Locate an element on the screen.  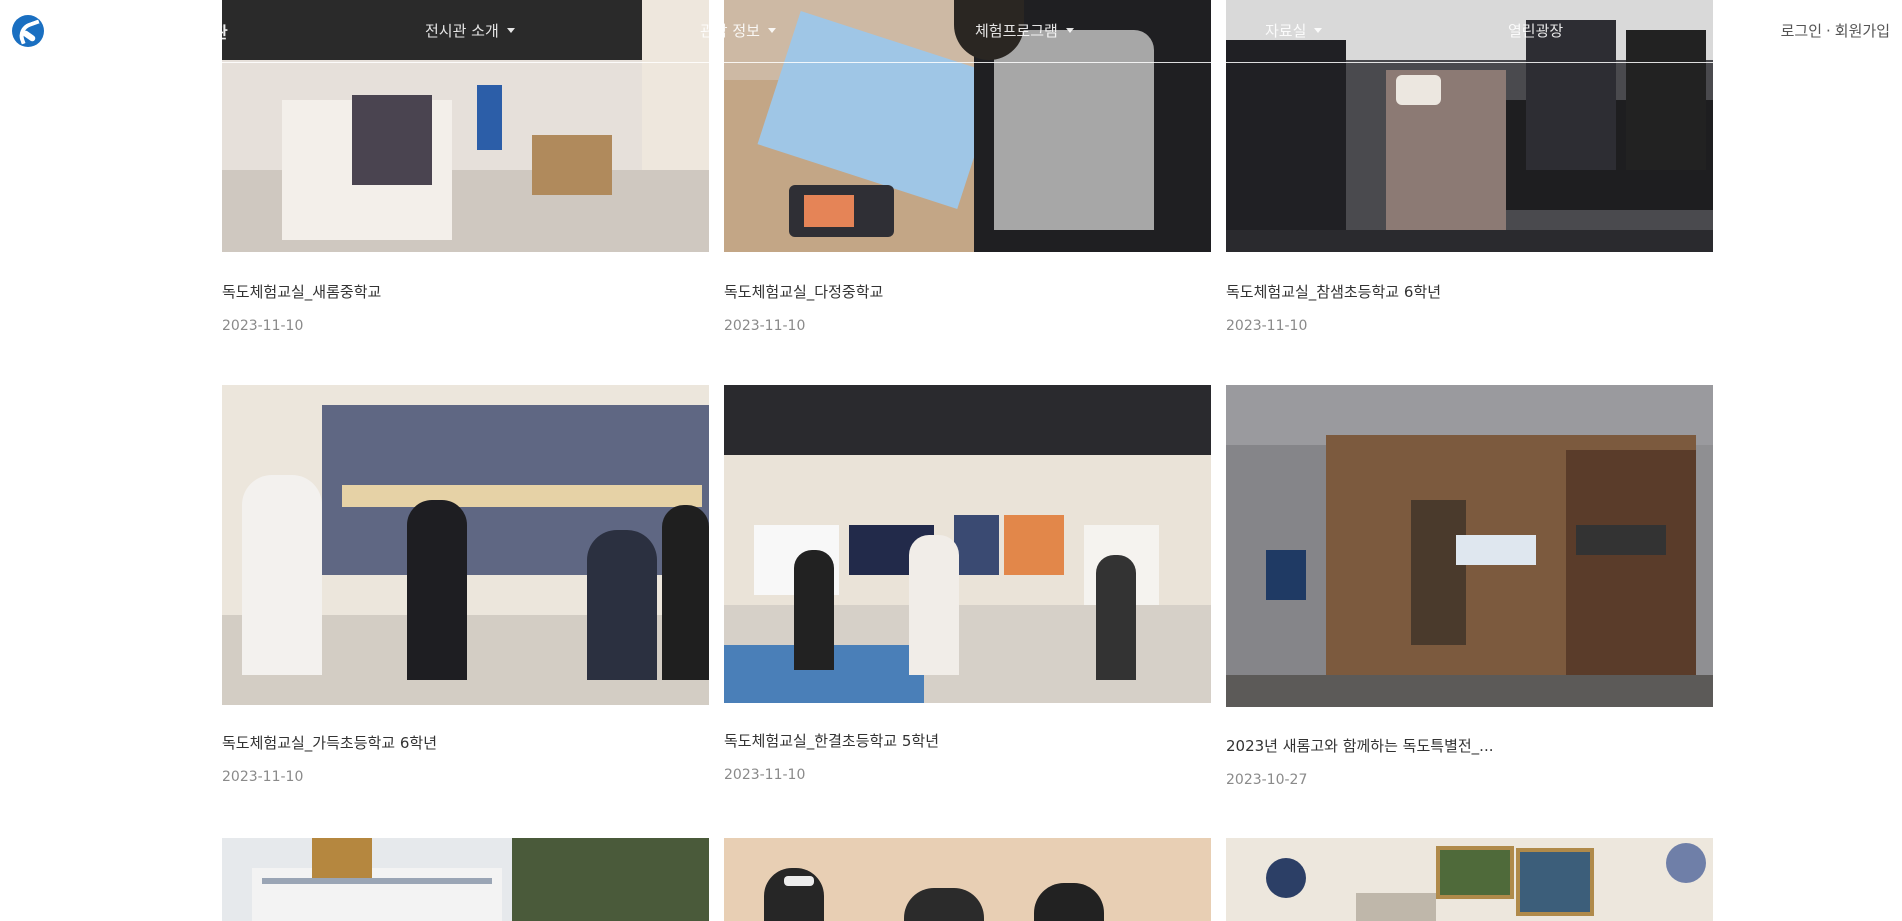
nav-label: 관람 정보 is located at coordinates (730, 31).